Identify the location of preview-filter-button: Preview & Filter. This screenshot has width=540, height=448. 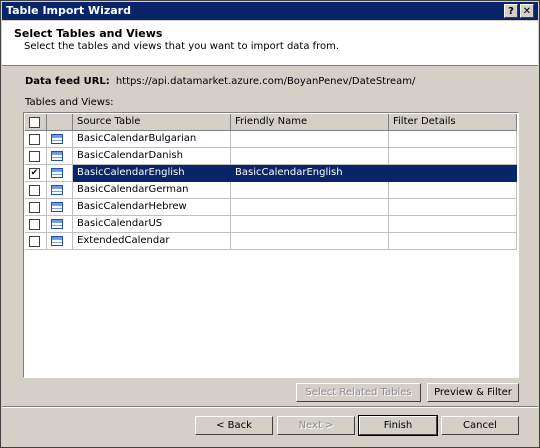
(473, 392).